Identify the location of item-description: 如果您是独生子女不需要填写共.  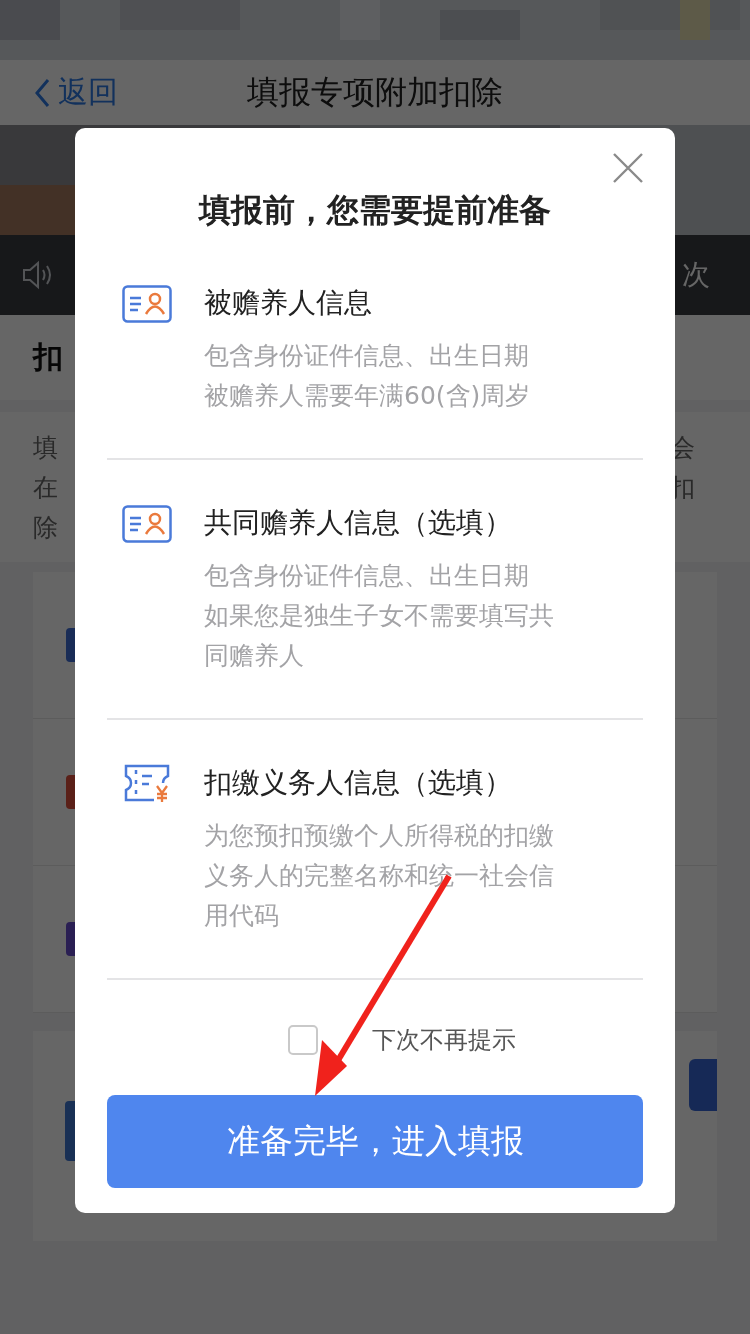
(379, 616).